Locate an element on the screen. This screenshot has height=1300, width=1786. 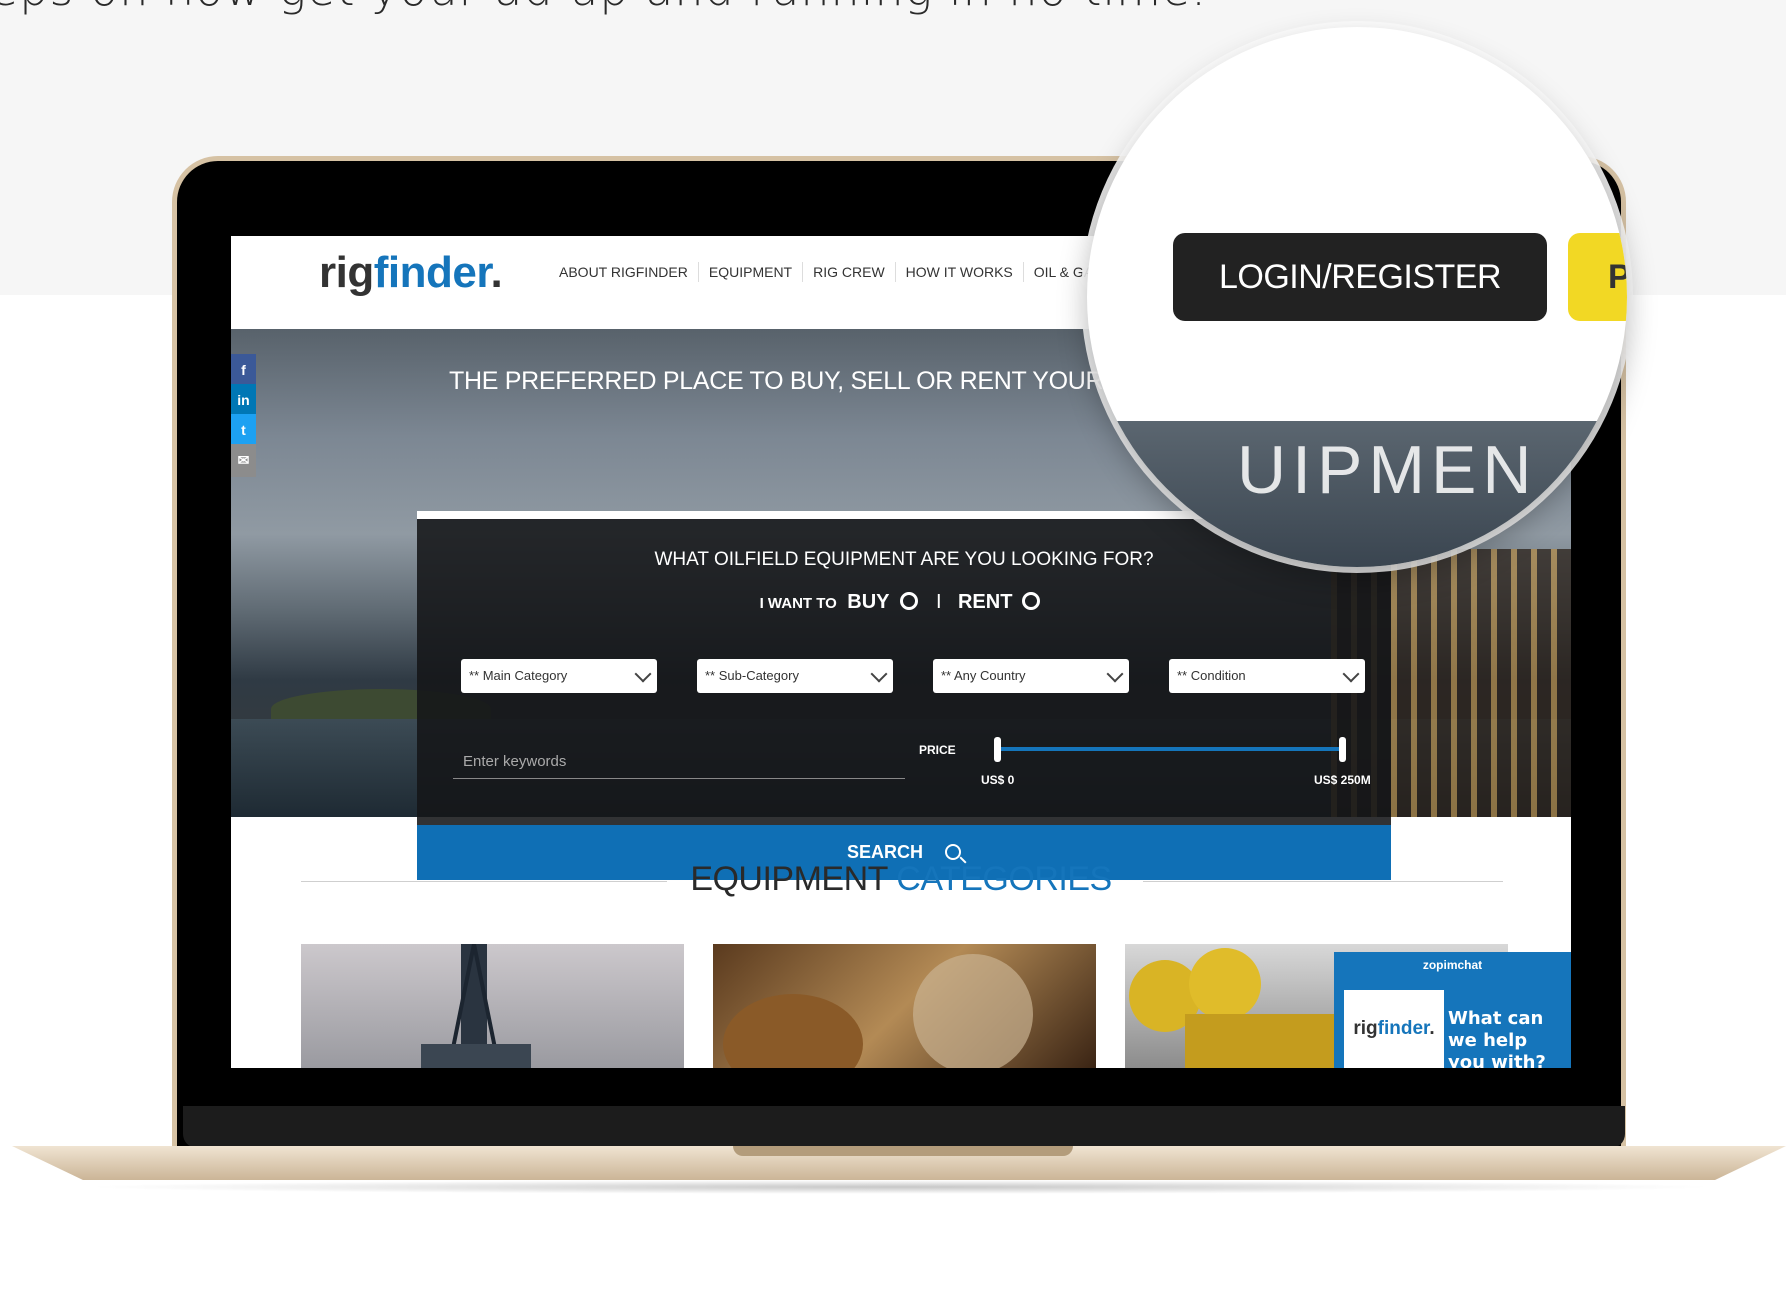
magnifier-callout: UIPMEN LOGIN/REGISTER P is located at coordinates (1357, 297).